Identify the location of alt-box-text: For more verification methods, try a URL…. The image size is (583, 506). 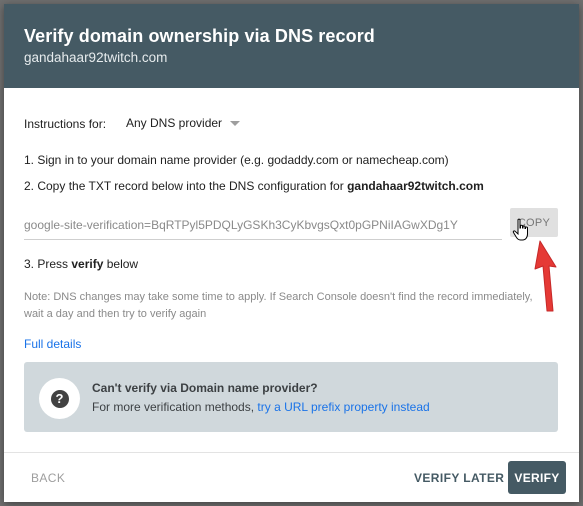
(261, 407).